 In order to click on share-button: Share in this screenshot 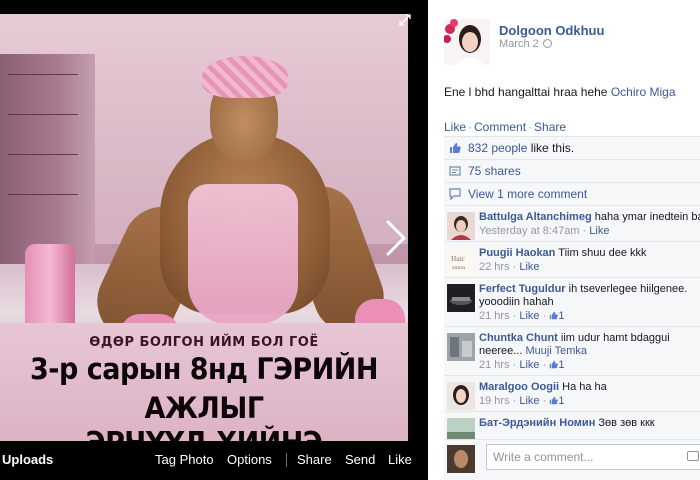, I will do `click(314, 459)`.